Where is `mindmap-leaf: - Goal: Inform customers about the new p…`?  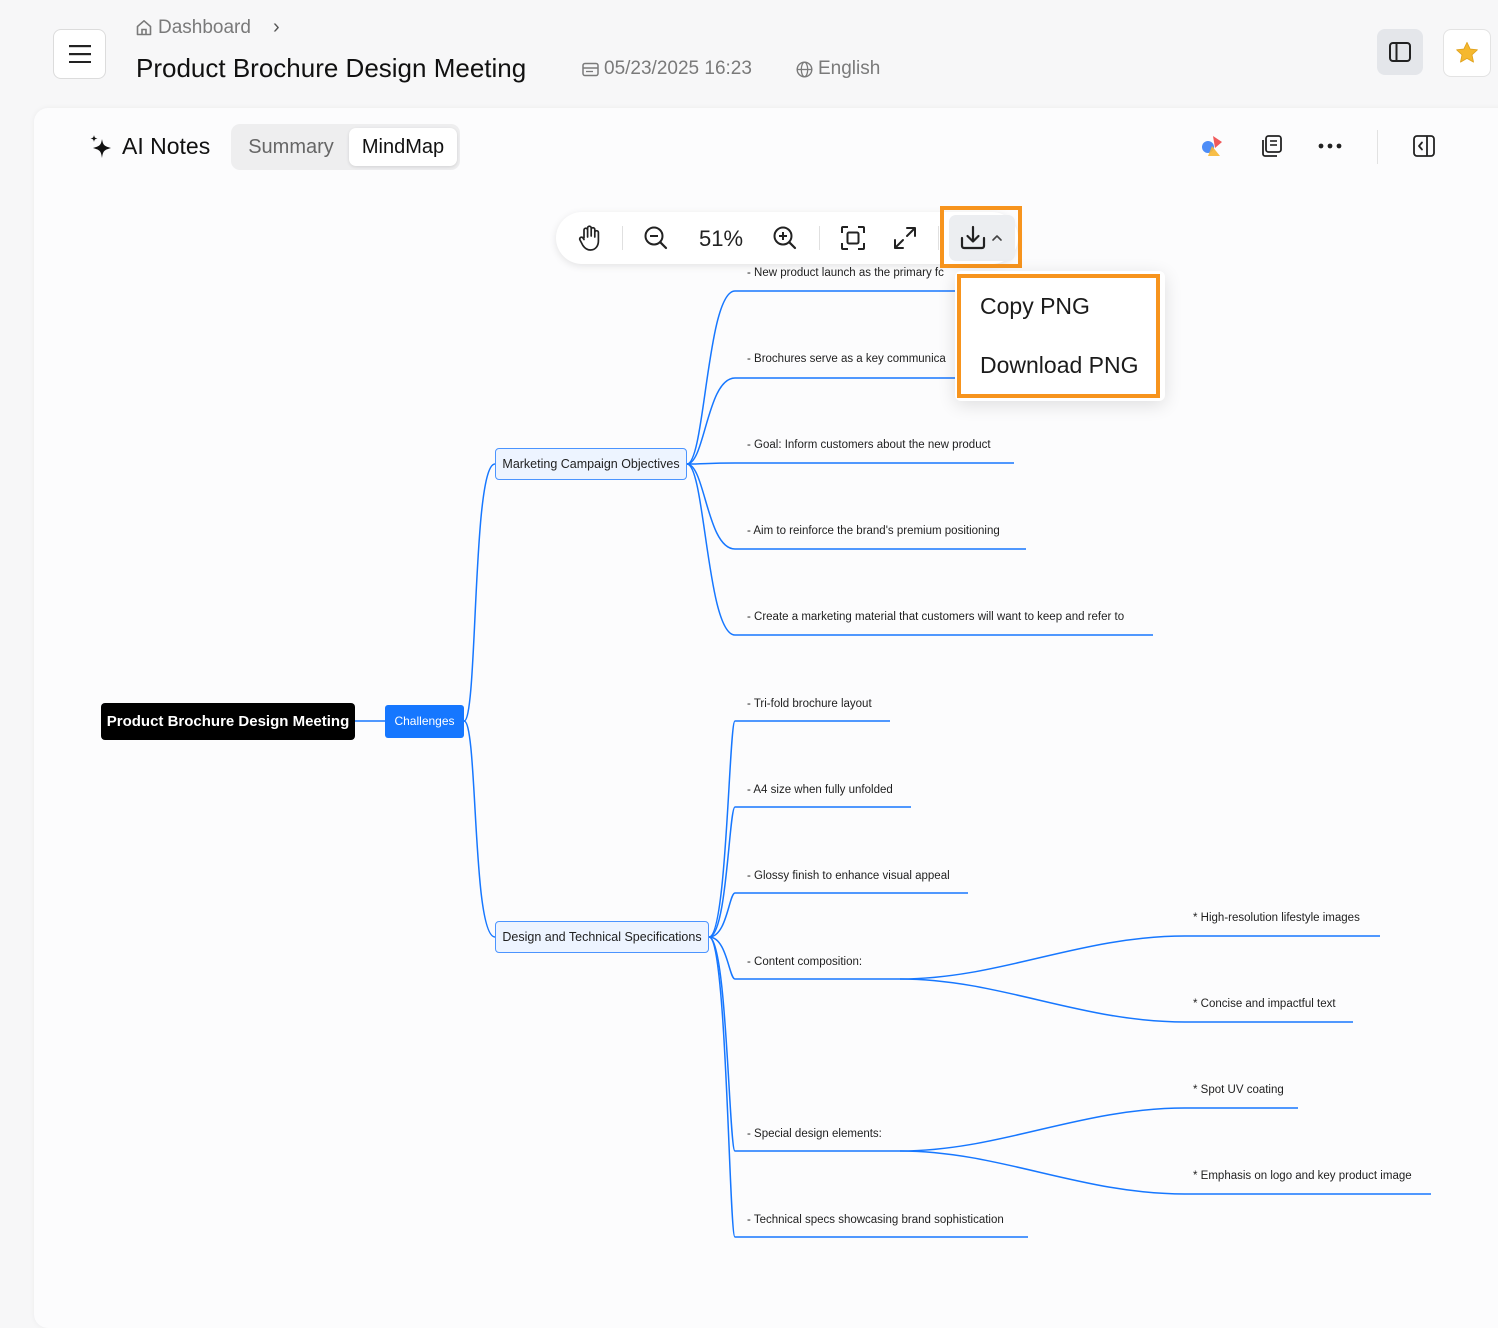
mindmap-leaf: - Goal: Inform customers about the new p… is located at coordinates (869, 445).